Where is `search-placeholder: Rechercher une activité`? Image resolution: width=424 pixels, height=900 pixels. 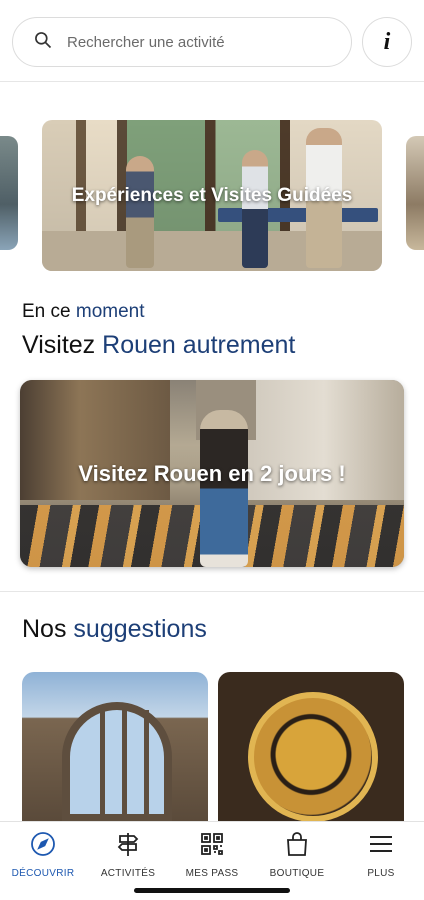
search-placeholder: Rechercher une activité is located at coordinates (146, 42).